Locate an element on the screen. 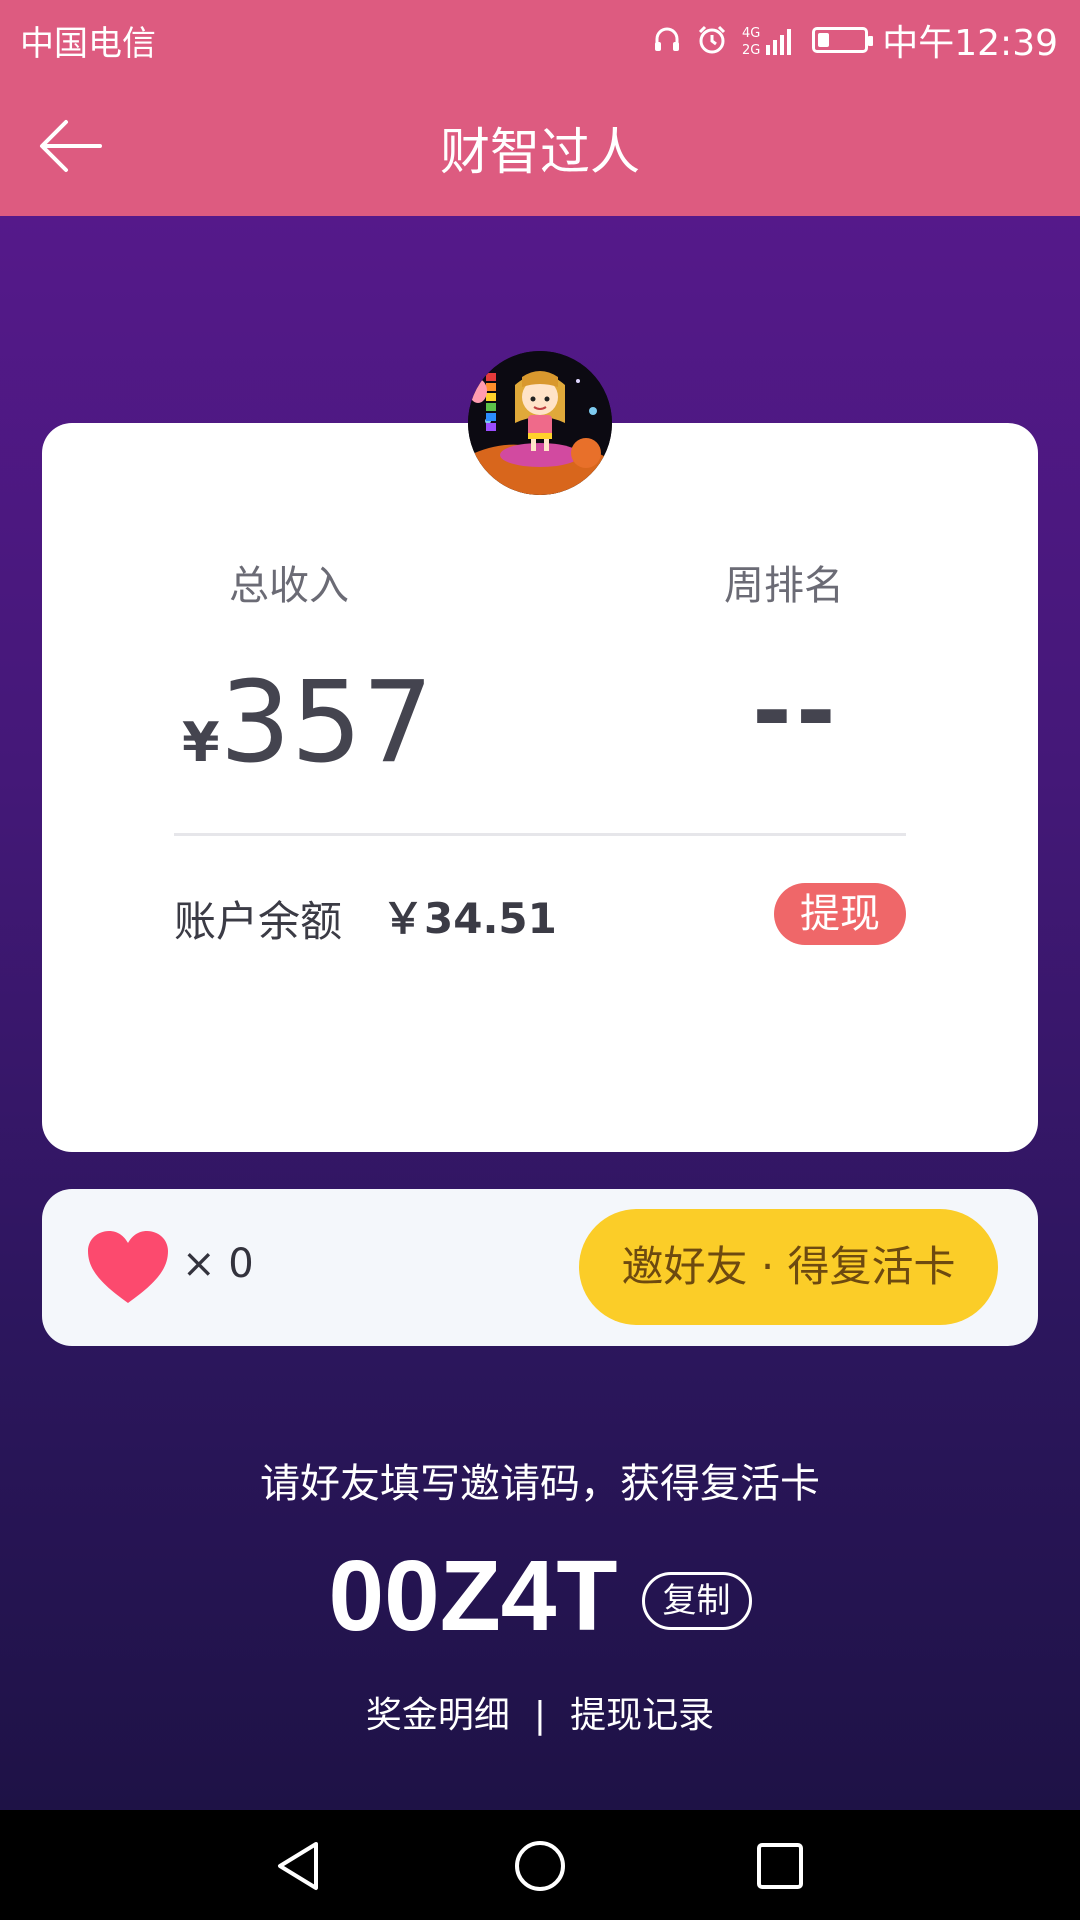  avatar-image is located at coordinates (540, 423).